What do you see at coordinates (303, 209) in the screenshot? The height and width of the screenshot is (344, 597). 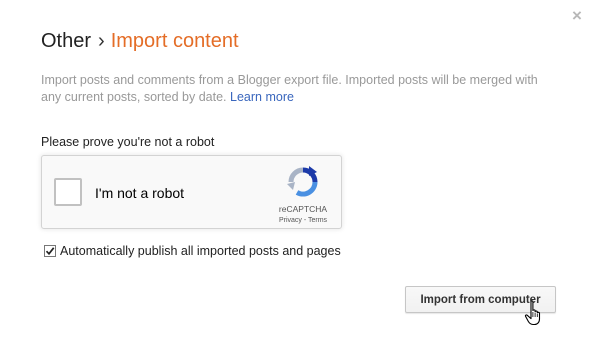 I see `recaptcha-brand: reCAPTCHA` at bounding box center [303, 209].